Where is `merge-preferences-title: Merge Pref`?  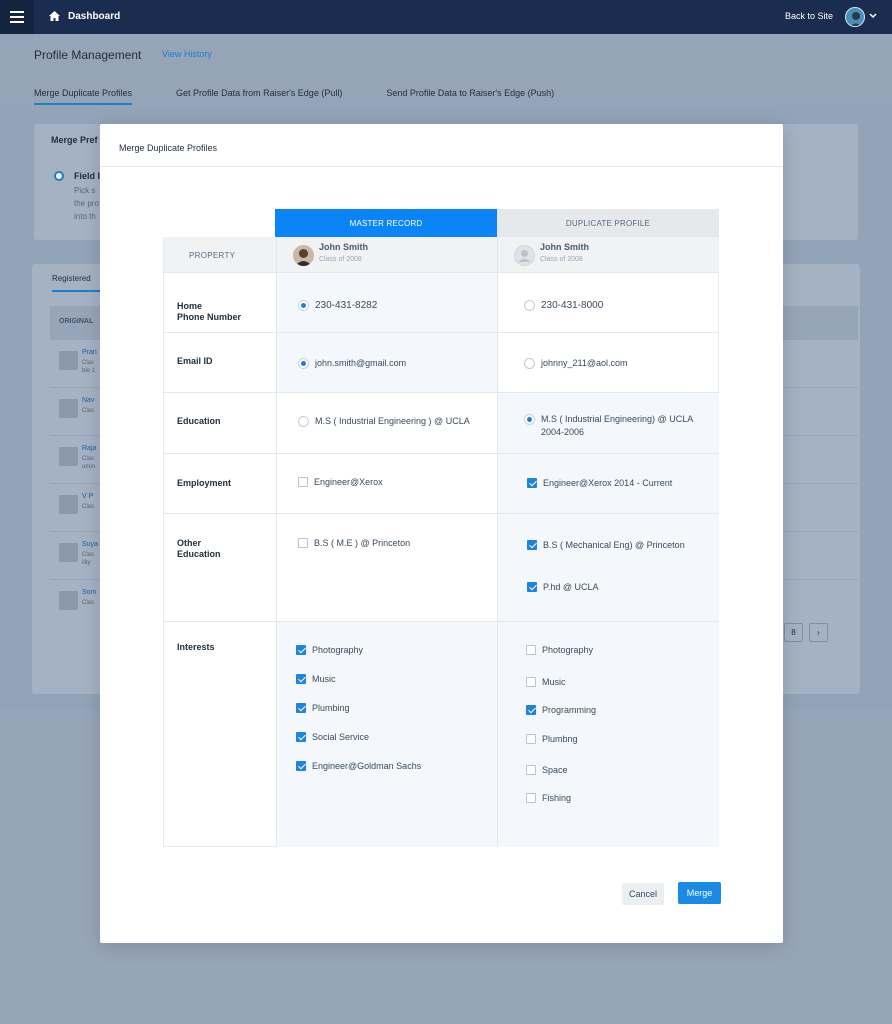
merge-preferences-title: Merge Pref is located at coordinates (74, 140).